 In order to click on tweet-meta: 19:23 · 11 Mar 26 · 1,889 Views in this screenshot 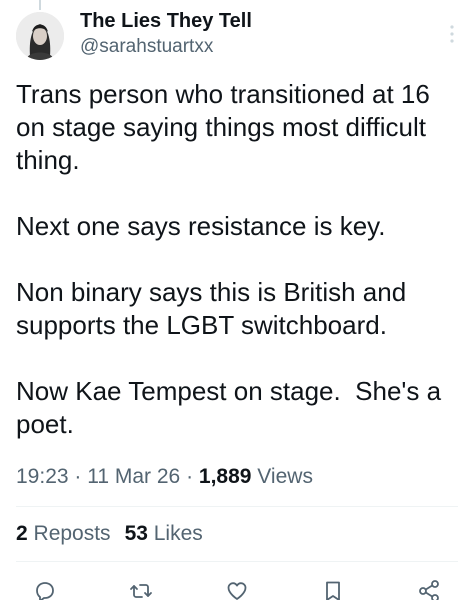, I will do `click(164, 477)`.